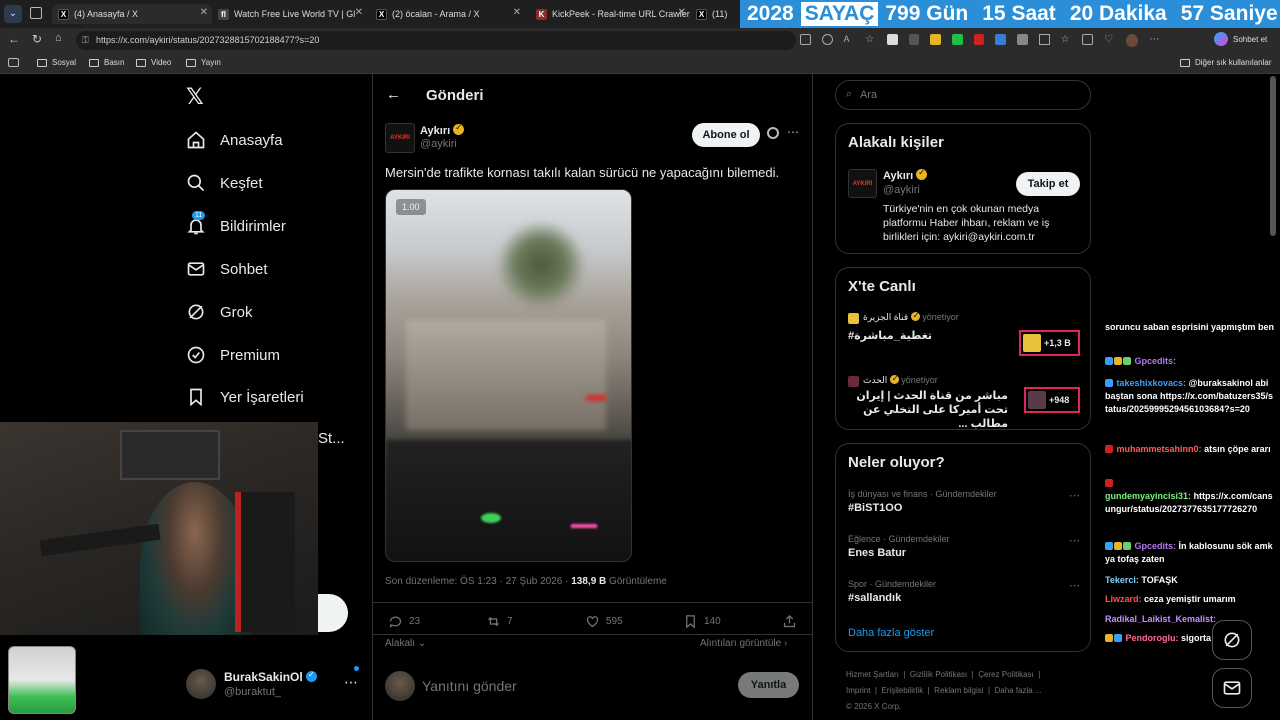 This screenshot has height=720, width=1280. Describe the element at coordinates (849, 39) in the screenshot. I see `read-aloud-icon: A` at that location.